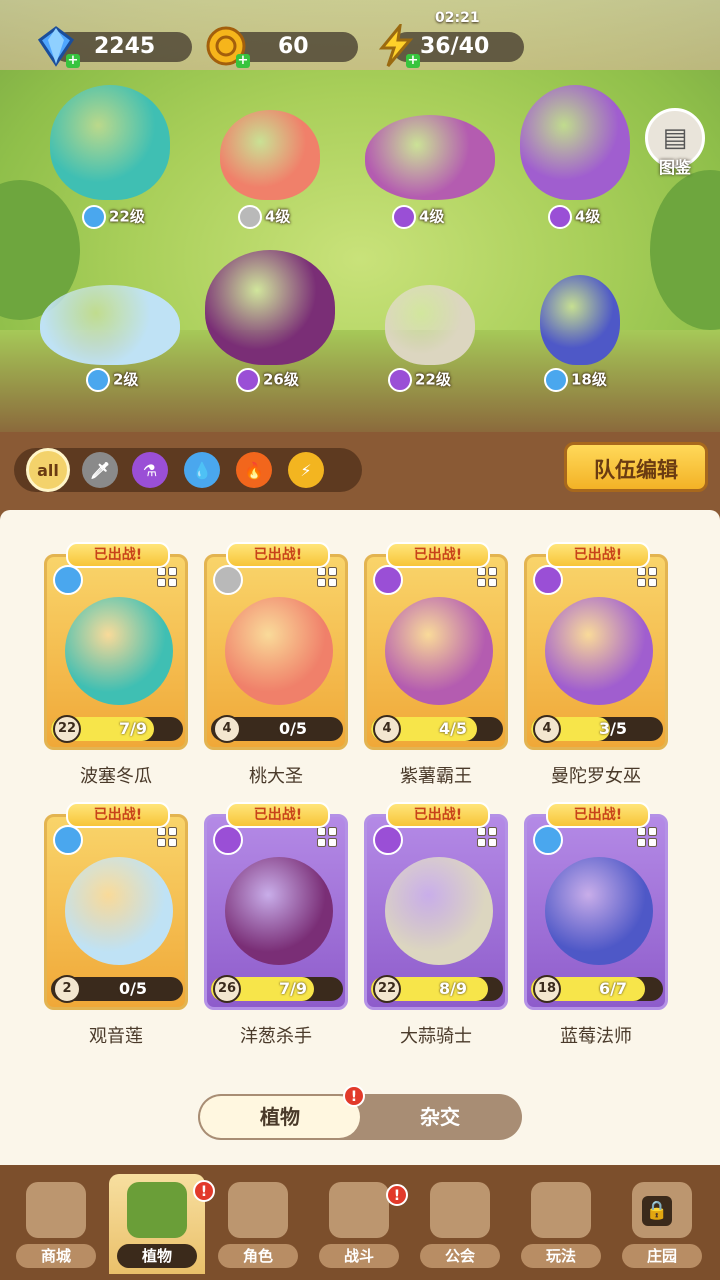 Image resolution: width=720 pixels, height=1280 pixels. I want to click on bush-decoration, so click(685, 250).